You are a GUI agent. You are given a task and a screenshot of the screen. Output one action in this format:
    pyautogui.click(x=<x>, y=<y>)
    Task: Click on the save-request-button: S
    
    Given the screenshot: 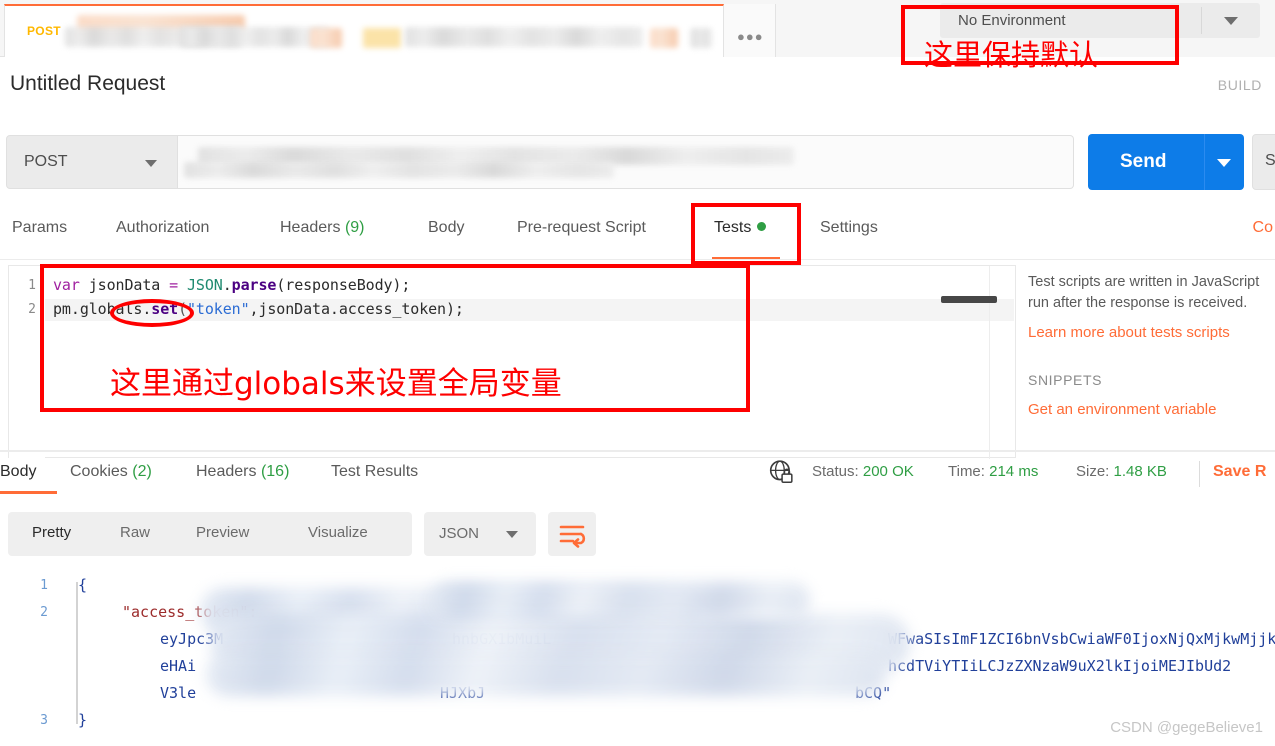 What is the action you would take?
    pyautogui.click(x=1263, y=162)
    